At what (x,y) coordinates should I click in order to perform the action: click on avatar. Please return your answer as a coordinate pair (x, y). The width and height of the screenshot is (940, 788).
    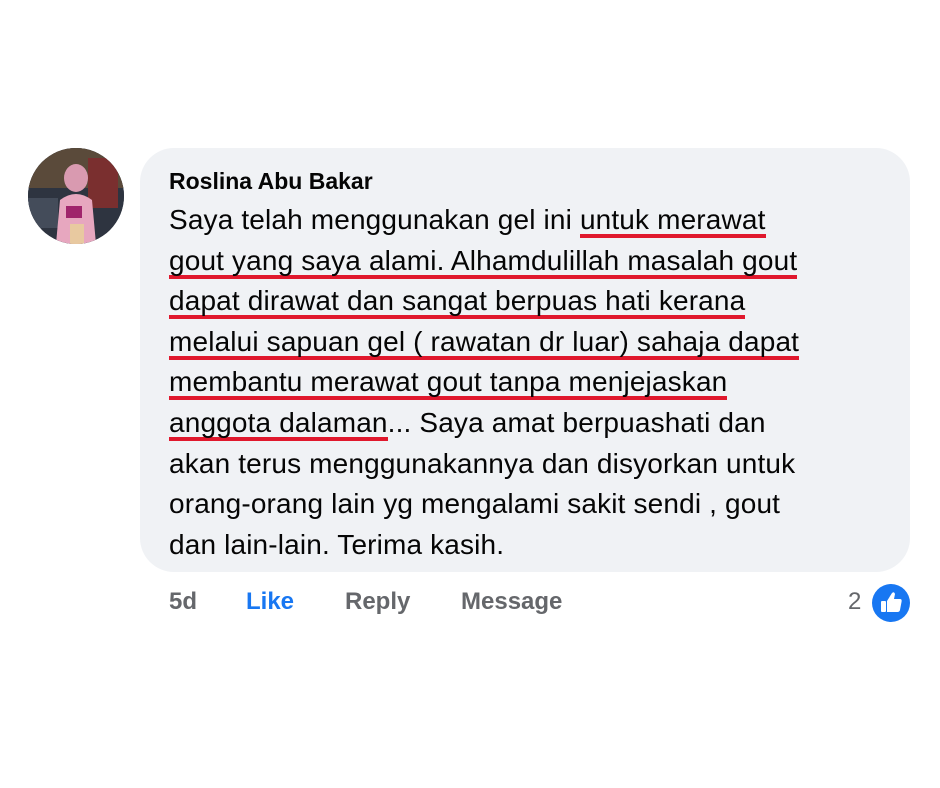
    Looking at the image, I should click on (76, 196).